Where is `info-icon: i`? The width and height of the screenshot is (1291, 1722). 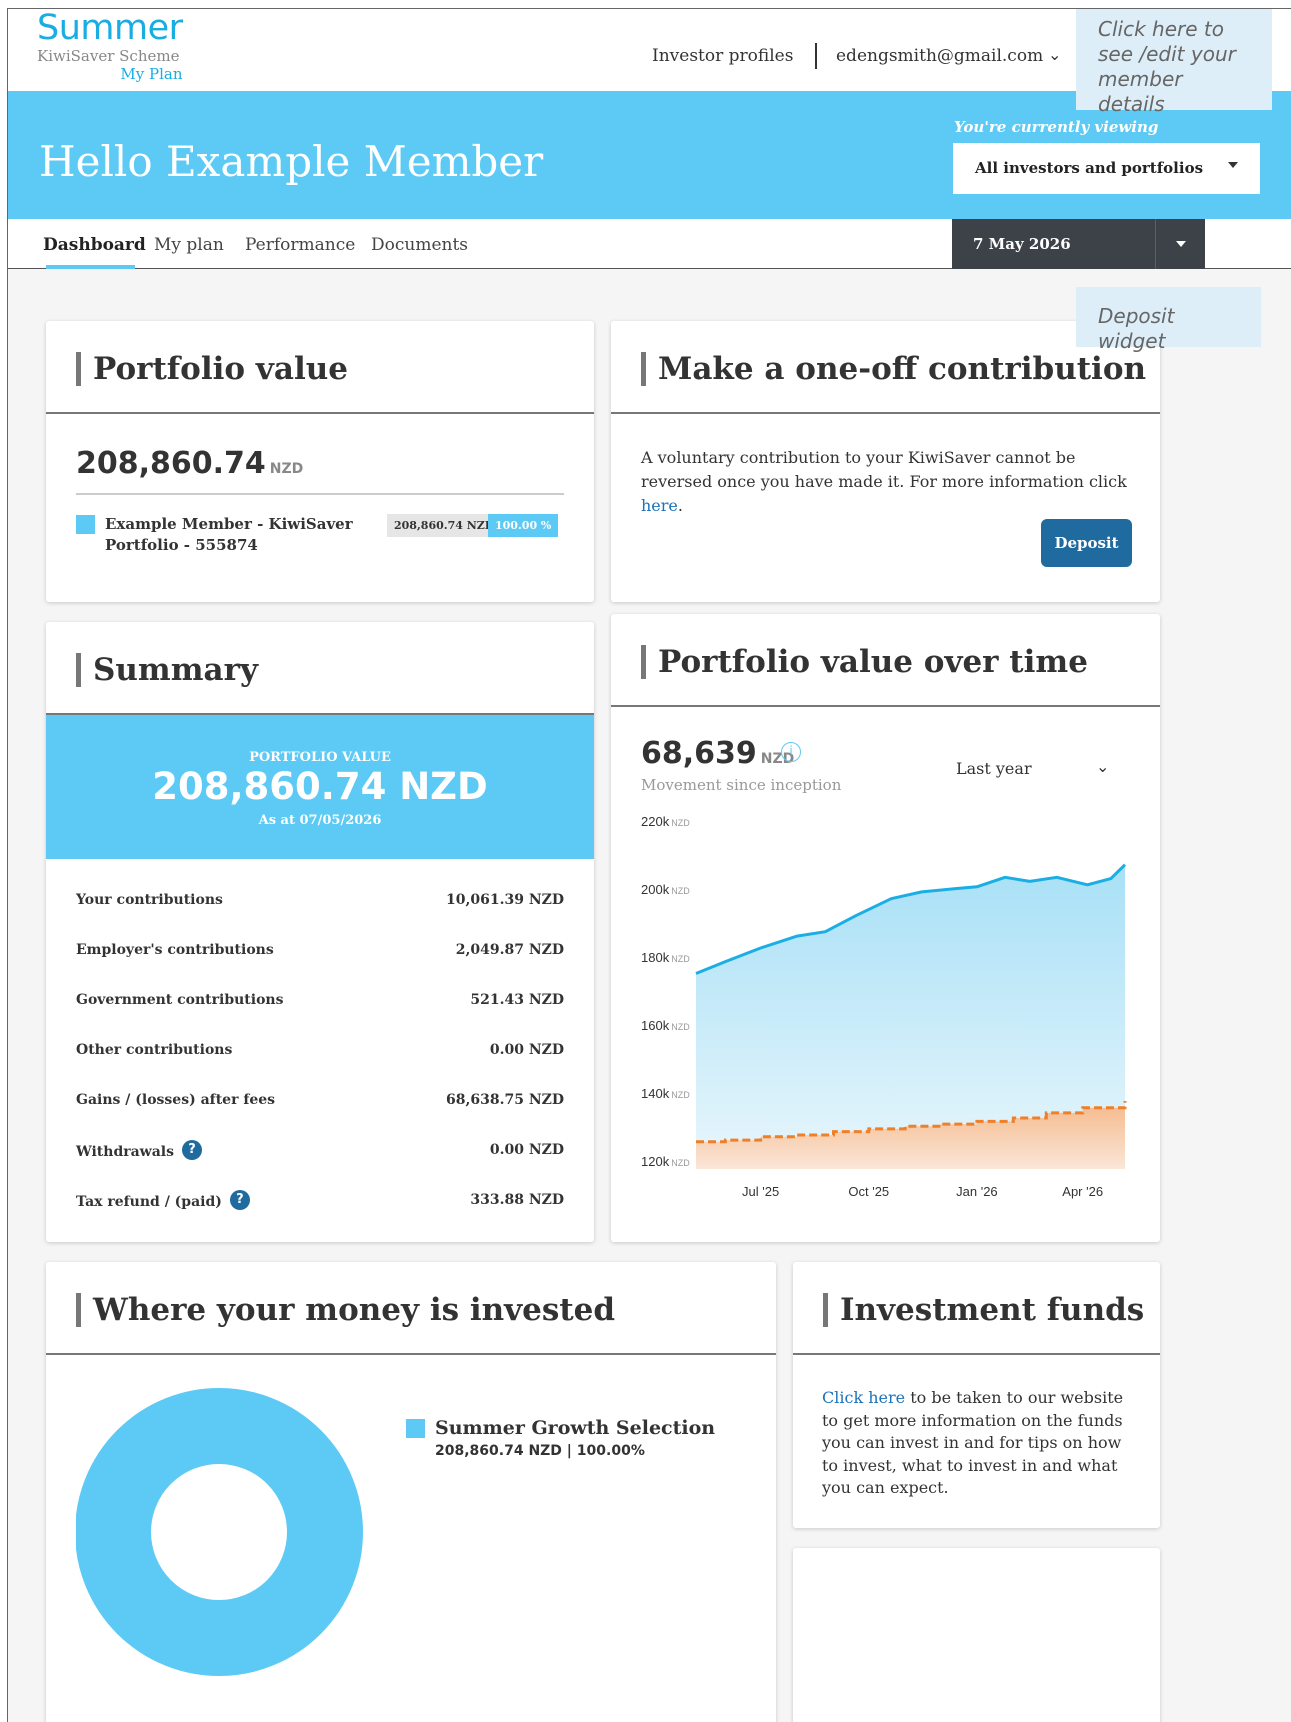
info-icon: i is located at coordinates (791, 752).